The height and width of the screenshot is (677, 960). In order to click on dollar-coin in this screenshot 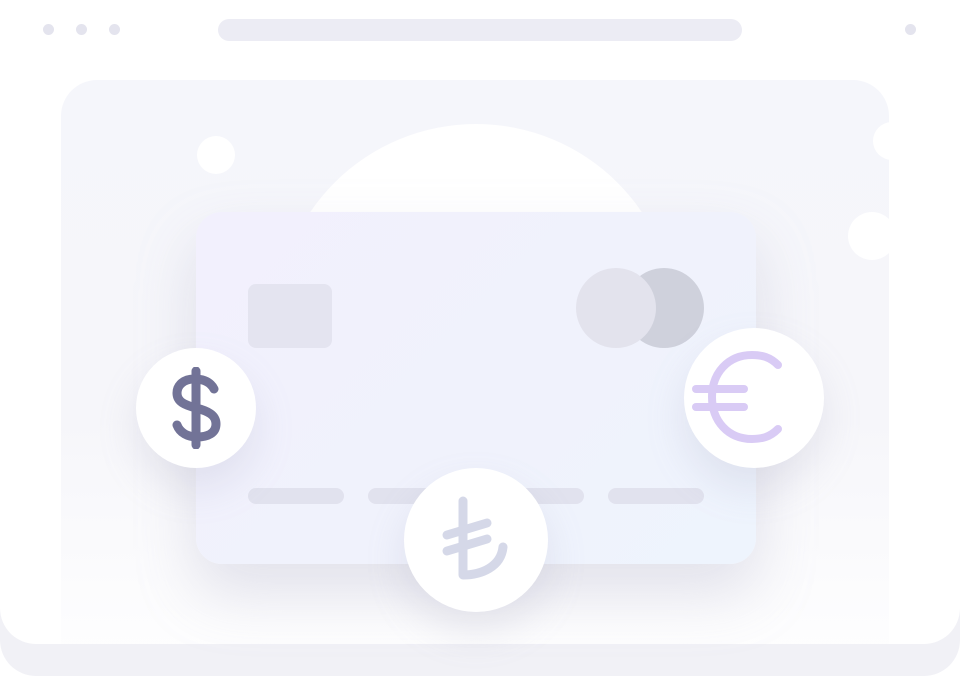, I will do `click(196, 408)`.